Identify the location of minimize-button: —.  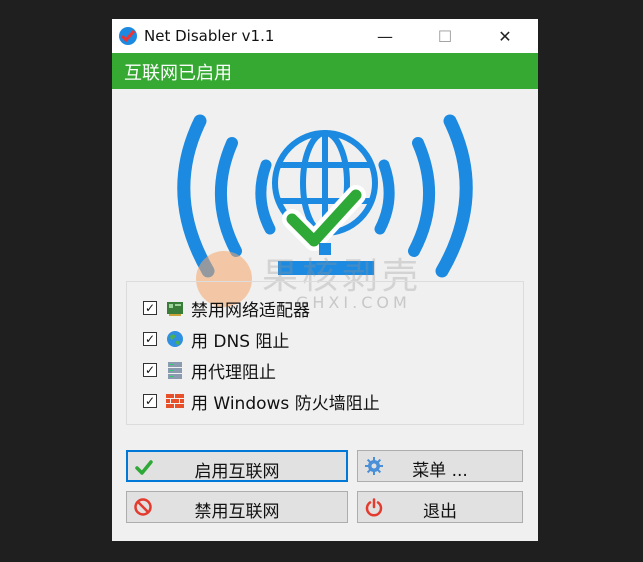
(385, 36).